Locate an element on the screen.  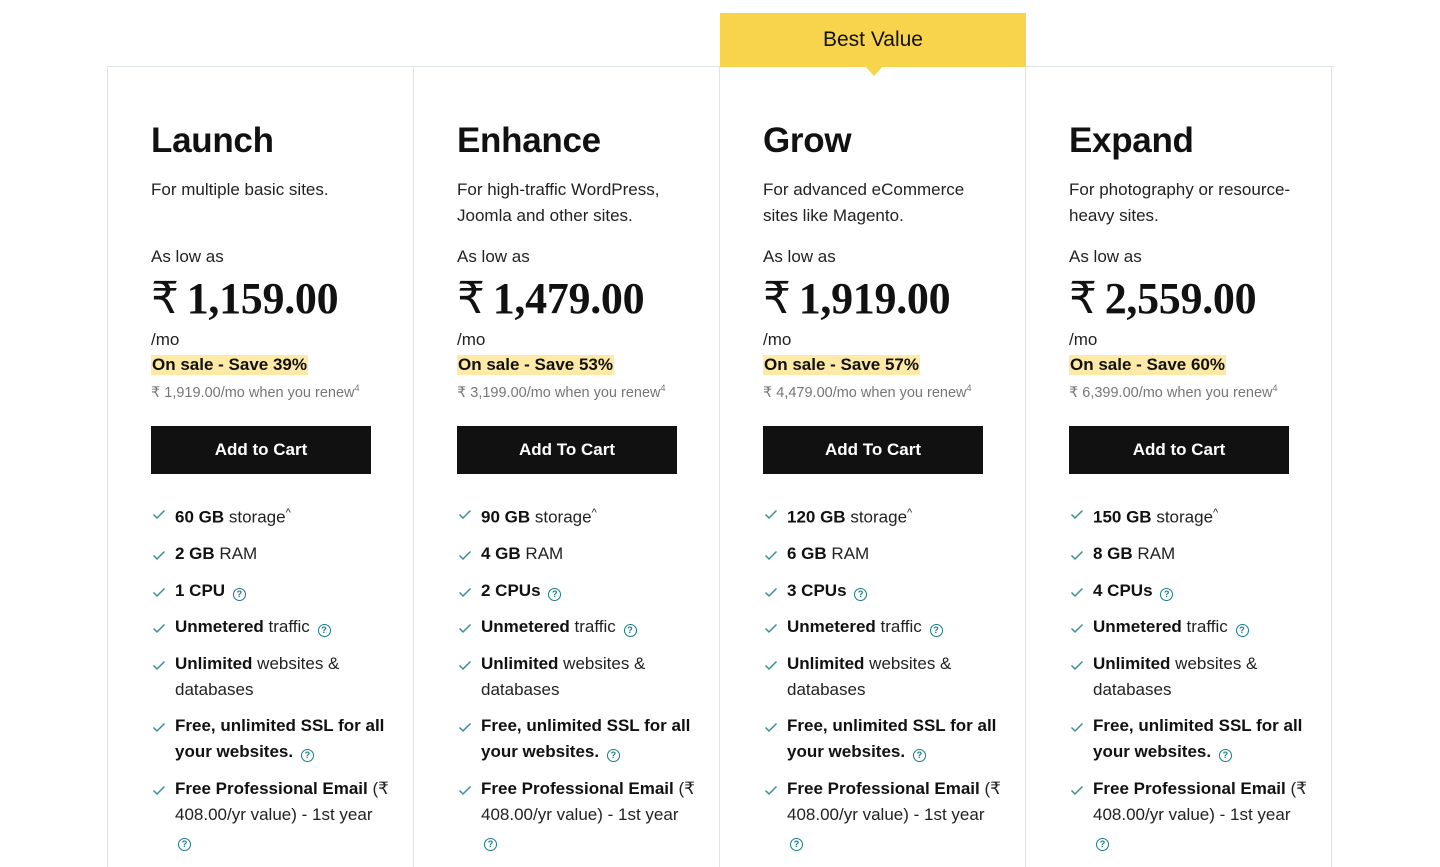
feature-storage: 150 GB storage^ is located at coordinates (1189, 515).